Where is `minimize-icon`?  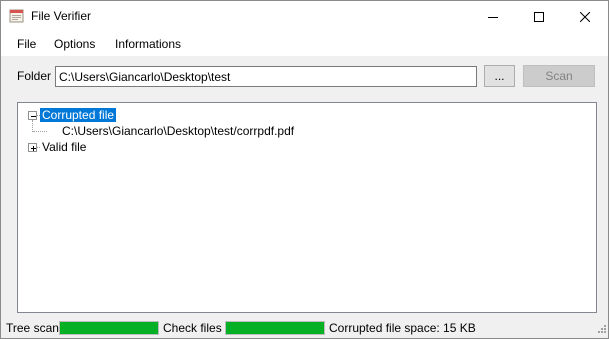 minimize-icon is located at coordinates (493, 17).